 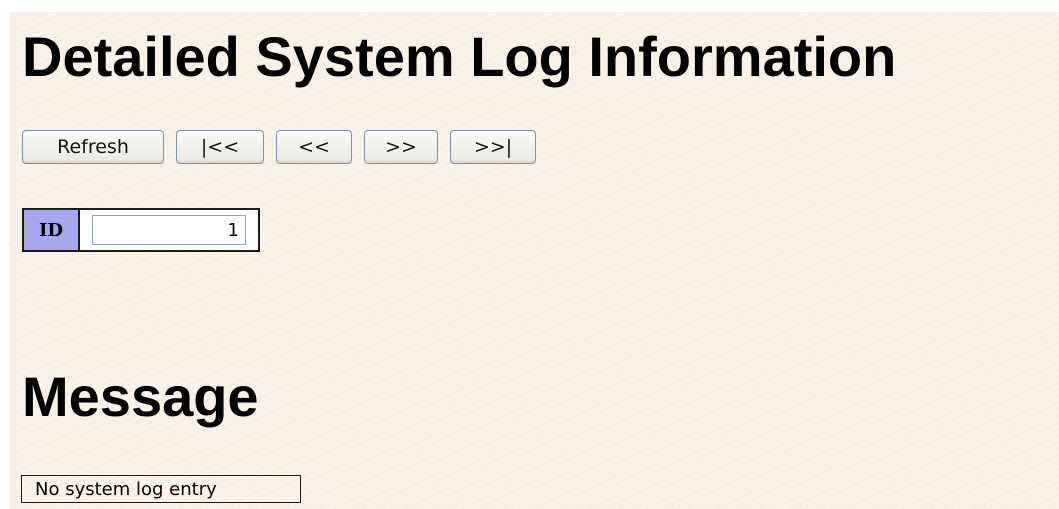 What do you see at coordinates (459, 56) in the screenshot?
I see `page-title: Detailed System Log Information` at bounding box center [459, 56].